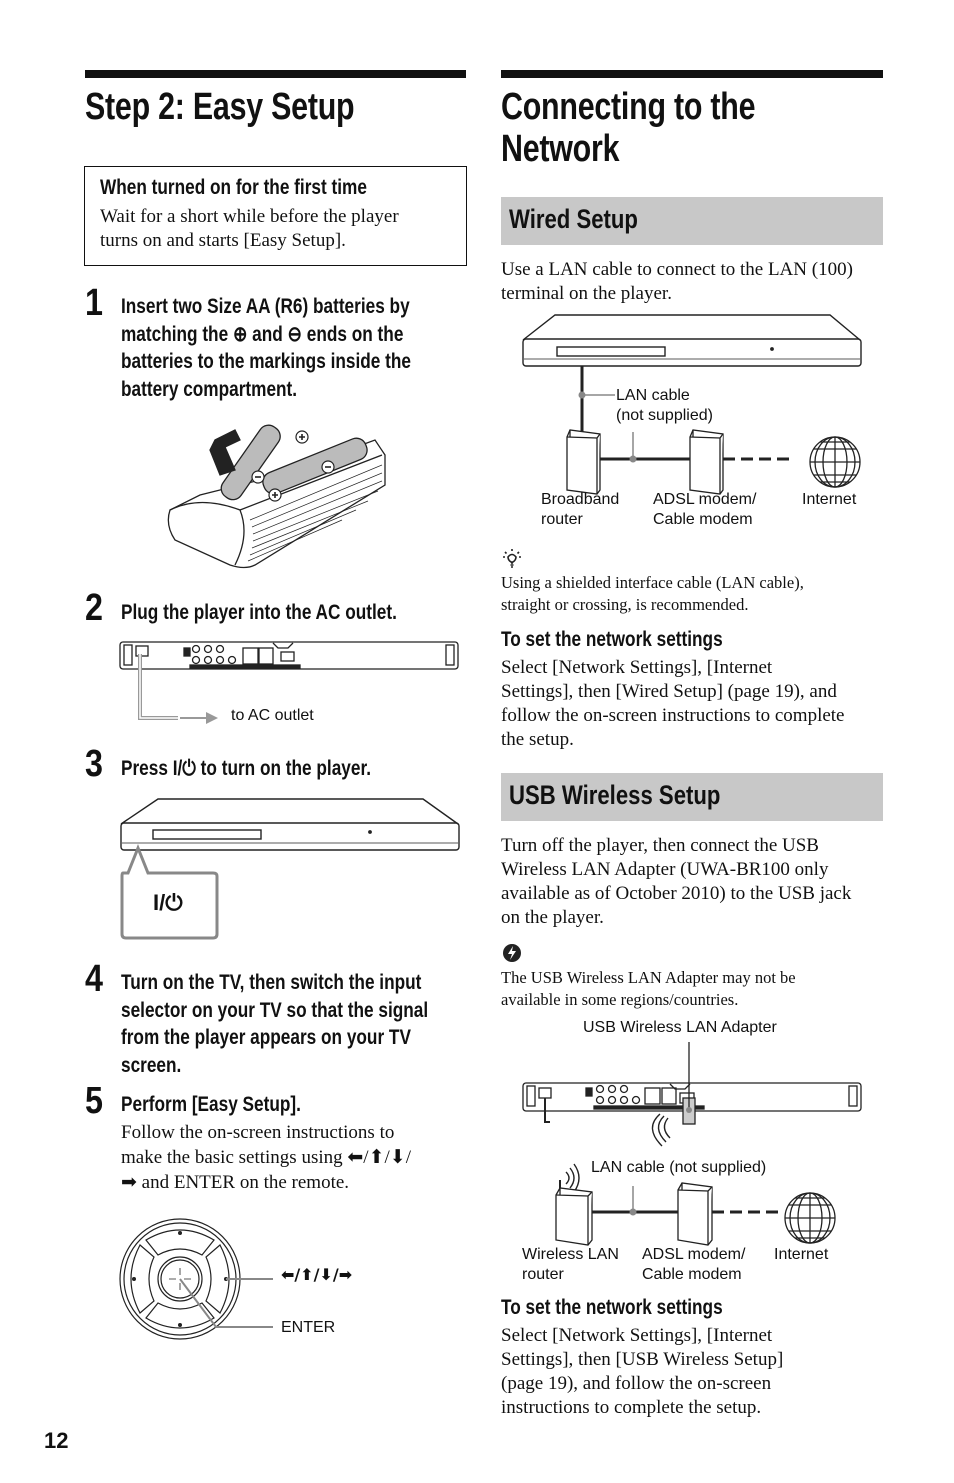 The height and width of the screenshot is (1483, 954). What do you see at coordinates (290, 869) in the screenshot?
I see `player-front-illustration` at bounding box center [290, 869].